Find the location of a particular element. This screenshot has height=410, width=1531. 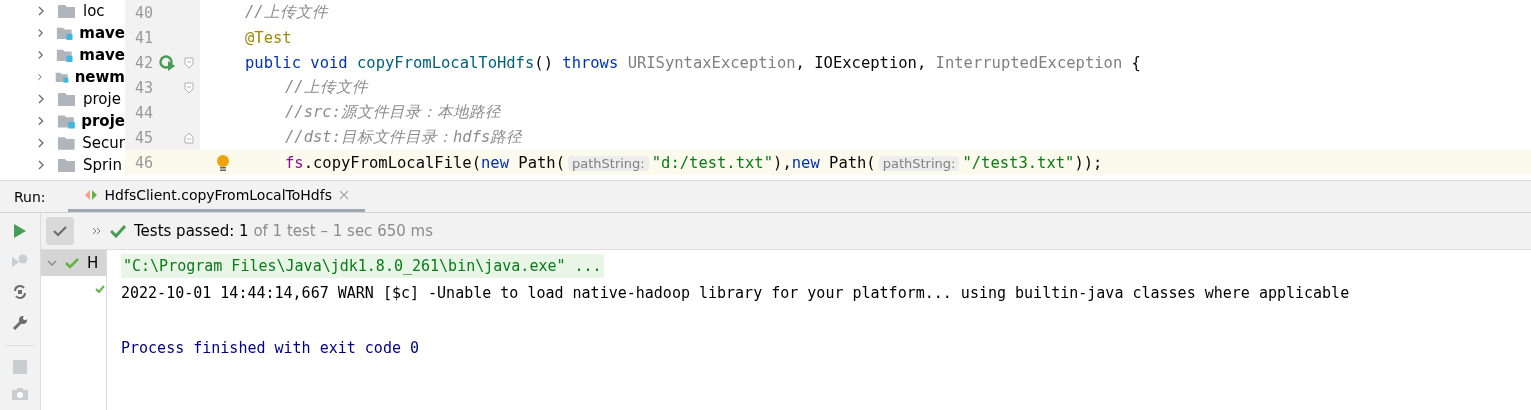

code-text: ), is located at coordinates (782, 162).